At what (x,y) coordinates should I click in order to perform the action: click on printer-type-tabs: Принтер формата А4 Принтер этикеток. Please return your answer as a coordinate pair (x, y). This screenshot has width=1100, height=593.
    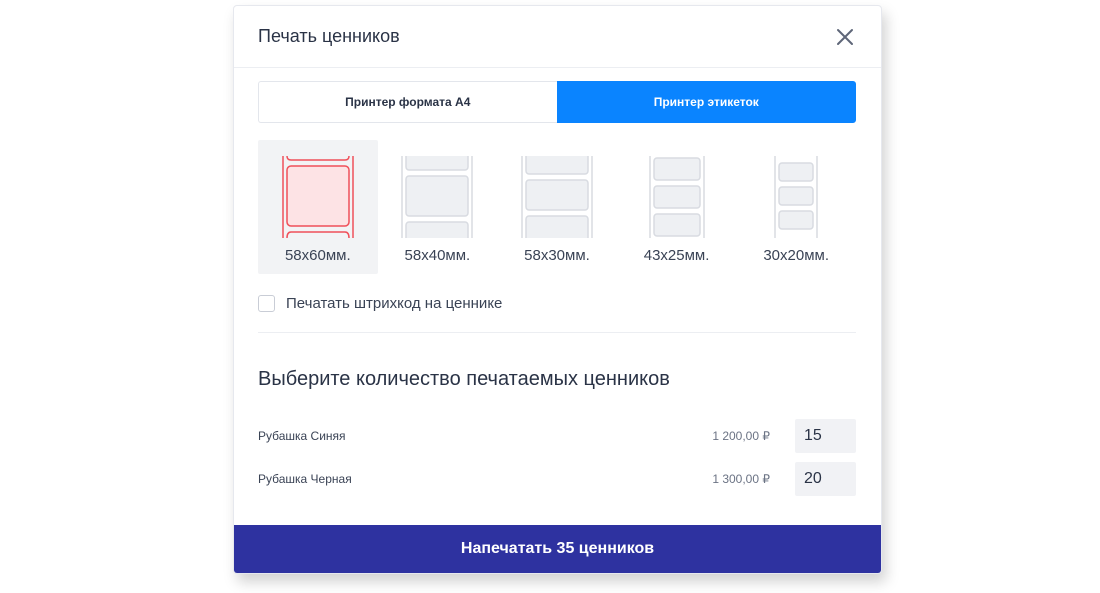
    Looking at the image, I should click on (557, 102).